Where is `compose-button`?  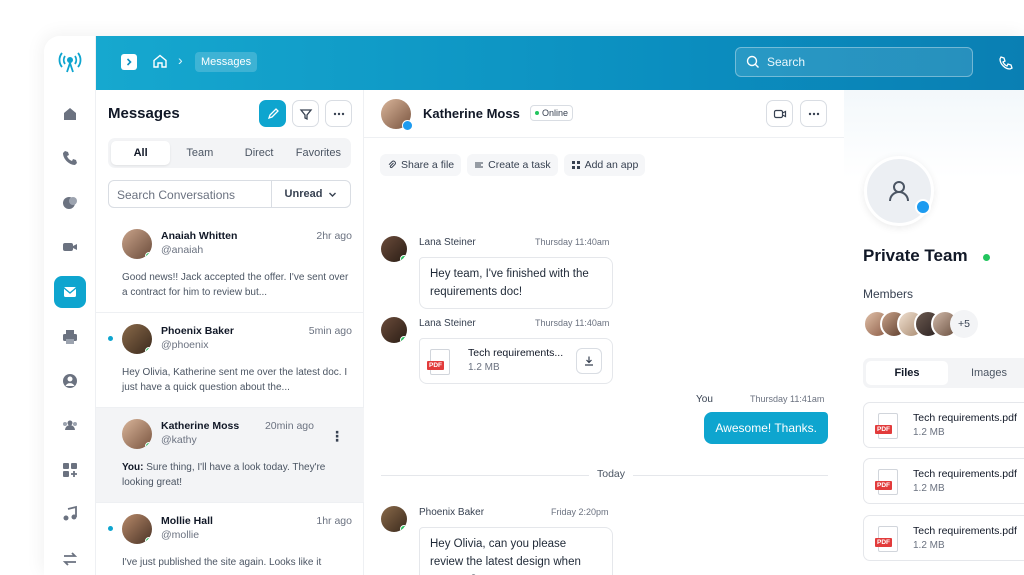
compose-button is located at coordinates (272, 113).